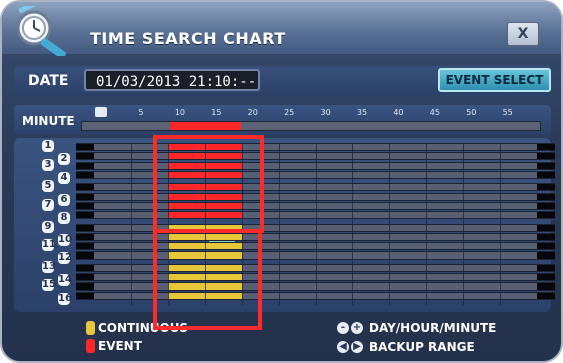  I want to click on channel-badge-15: 15, so click(49, 285).